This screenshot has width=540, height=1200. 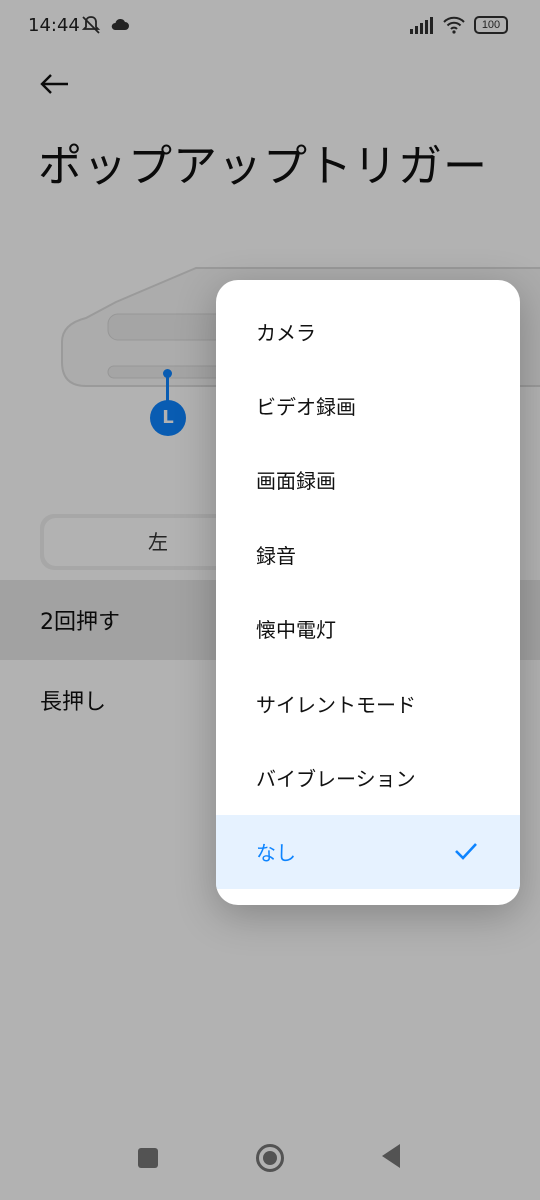 What do you see at coordinates (306, 407) in the screenshot?
I see `menu-item-label: ビデオ録画` at bounding box center [306, 407].